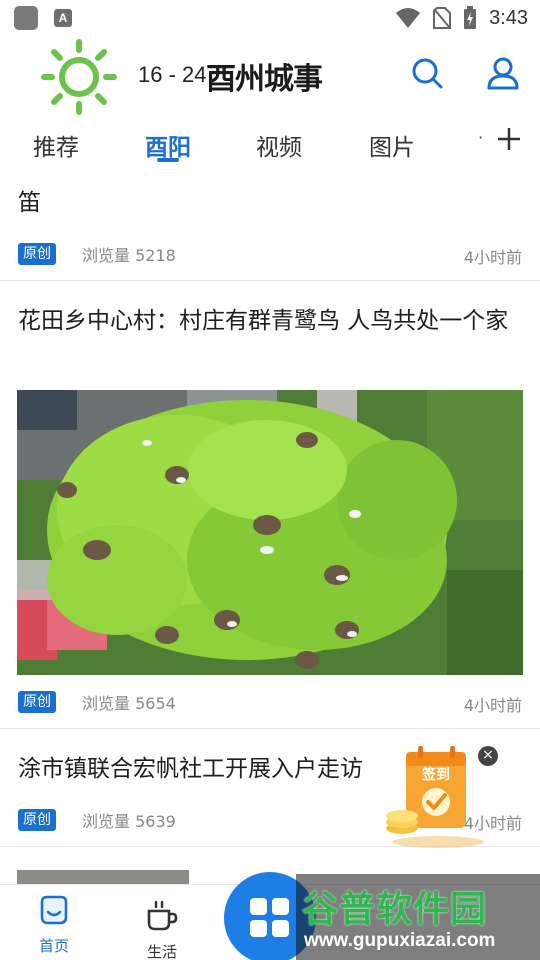  I want to click on active-tab-indicator, so click(168, 160).